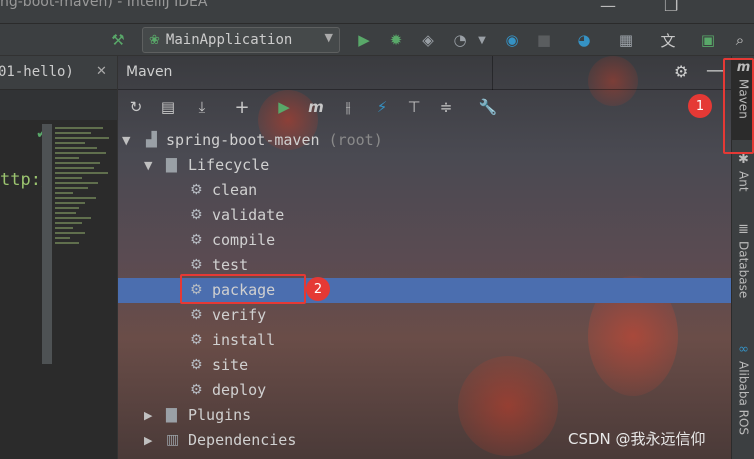 This screenshot has height=459, width=754. Describe the element at coordinates (740, 40) in the screenshot. I see `search-icon: ⌕` at that location.